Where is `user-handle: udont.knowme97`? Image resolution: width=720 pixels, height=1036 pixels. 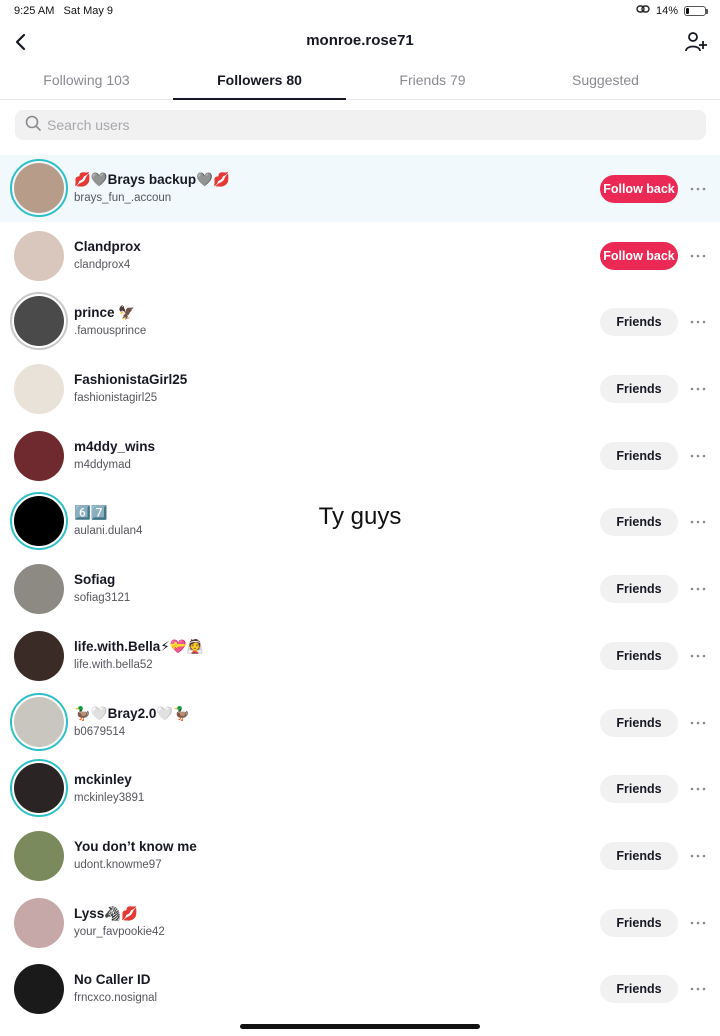
user-handle: udont.knowme97 is located at coordinates (118, 865).